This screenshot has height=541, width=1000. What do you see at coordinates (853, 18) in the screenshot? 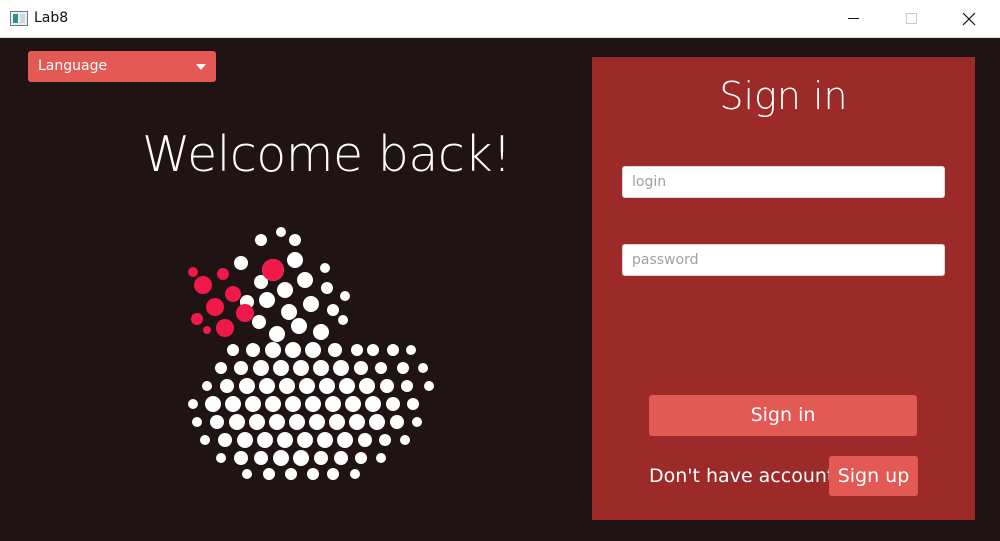
I see `minimize-button` at bounding box center [853, 18].